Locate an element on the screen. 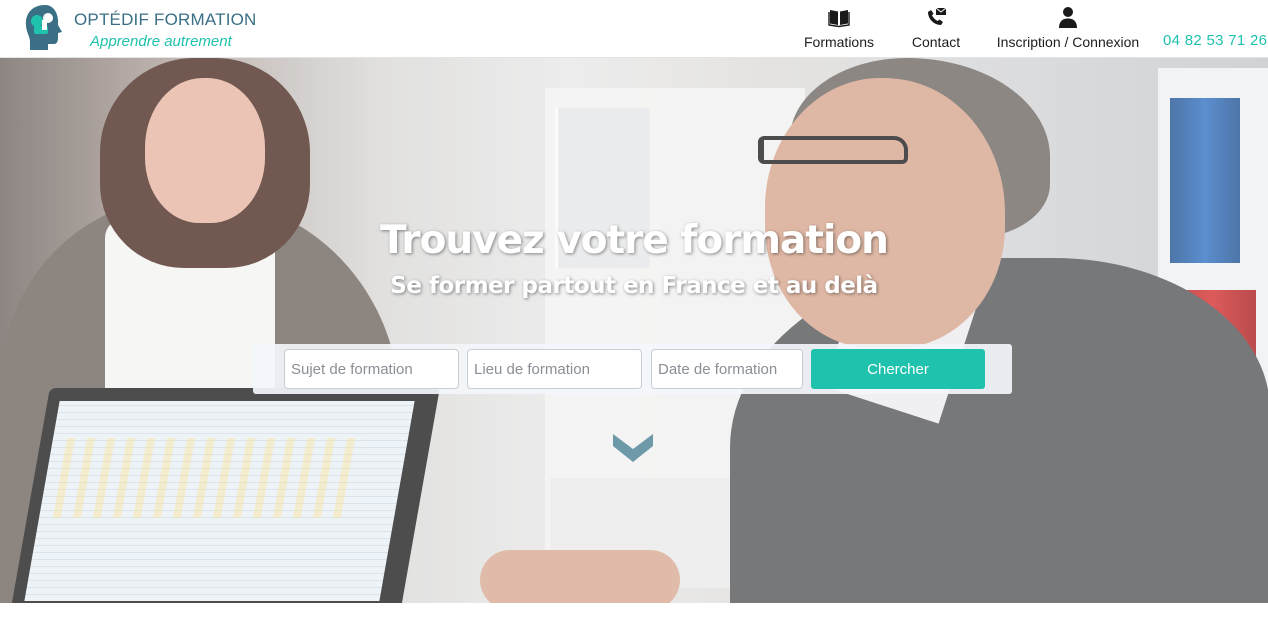 Image resolution: width=1268 pixels, height=632 pixels. hero-title: Trouvez votre formation is located at coordinates (634, 240).